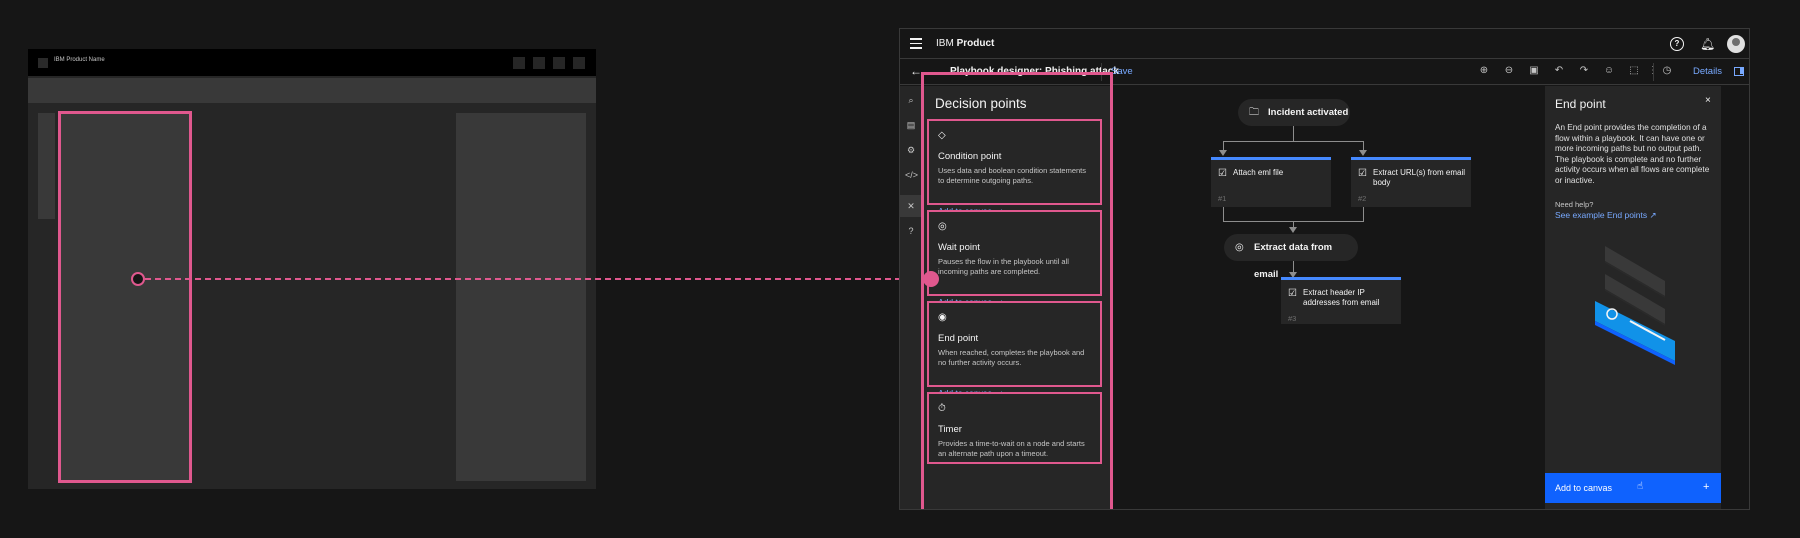 This screenshot has width=1800, height=538. What do you see at coordinates (521, 297) in the screenshot?
I see `wireframe-right-panel` at bounding box center [521, 297].